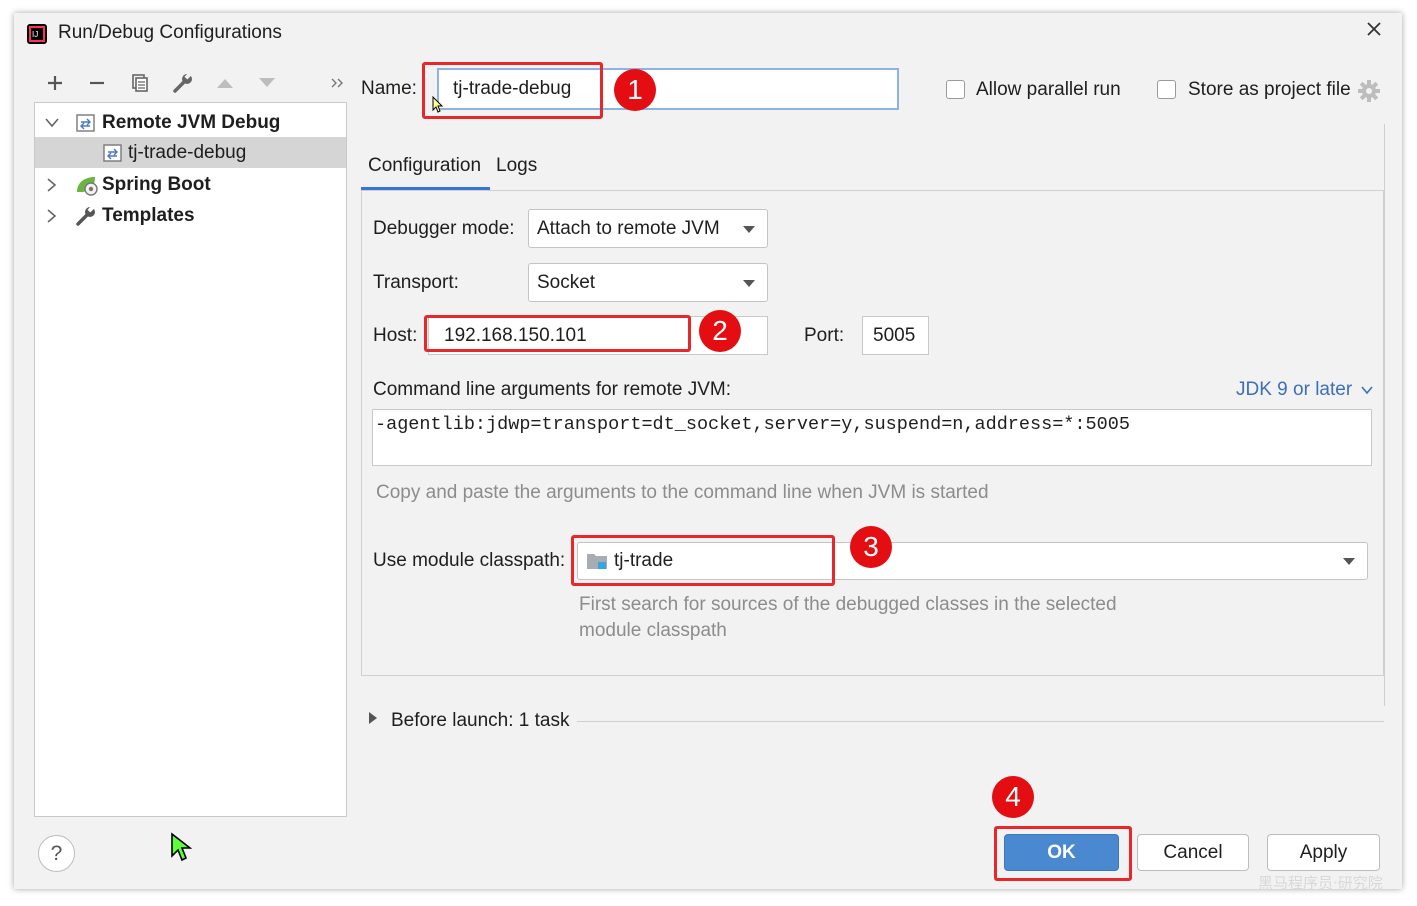 The height and width of the screenshot is (906, 1417). Describe the element at coordinates (1369, 93) in the screenshot. I see `gear-icon` at that location.